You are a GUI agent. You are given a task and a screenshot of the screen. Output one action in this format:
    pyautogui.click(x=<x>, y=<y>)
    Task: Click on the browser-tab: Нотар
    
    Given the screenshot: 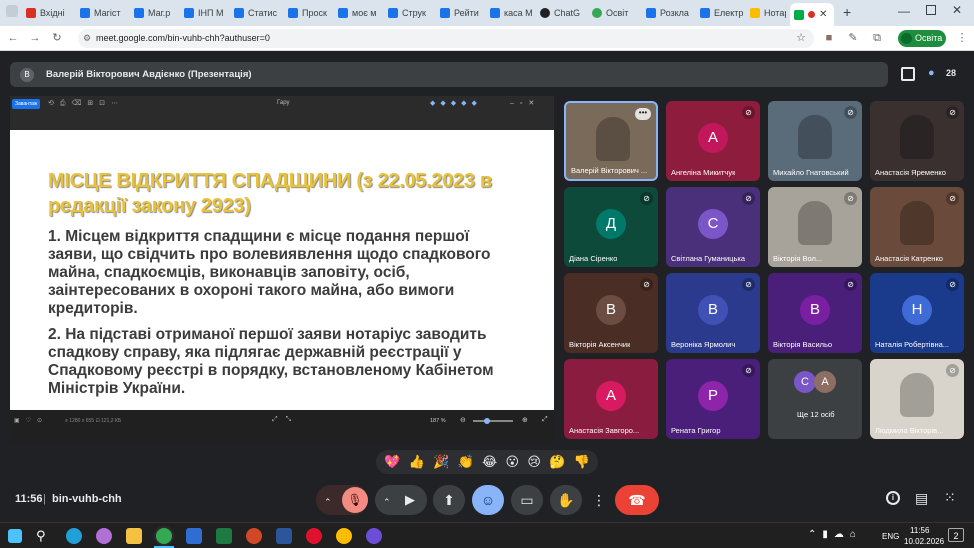 What is the action you would take?
    pyautogui.click(x=766, y=13)
    